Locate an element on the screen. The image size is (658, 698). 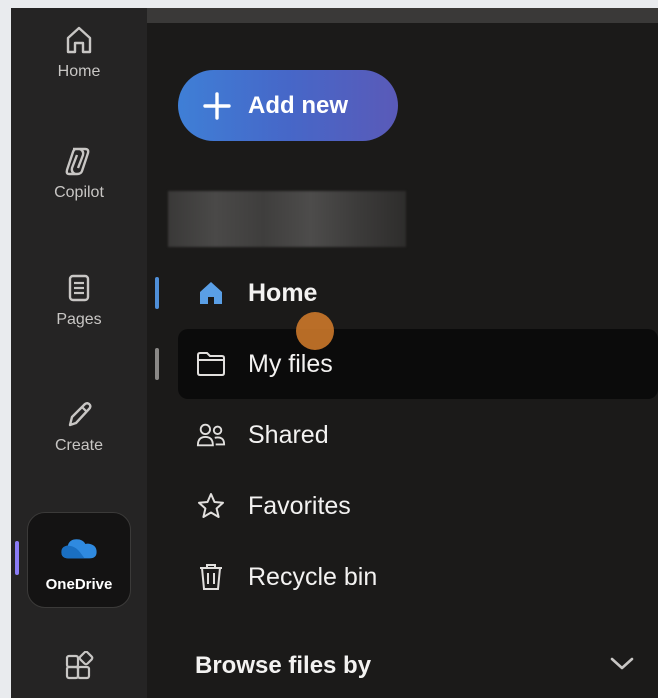
rail-item-label: Copilot is located at coordinates (79, 192).